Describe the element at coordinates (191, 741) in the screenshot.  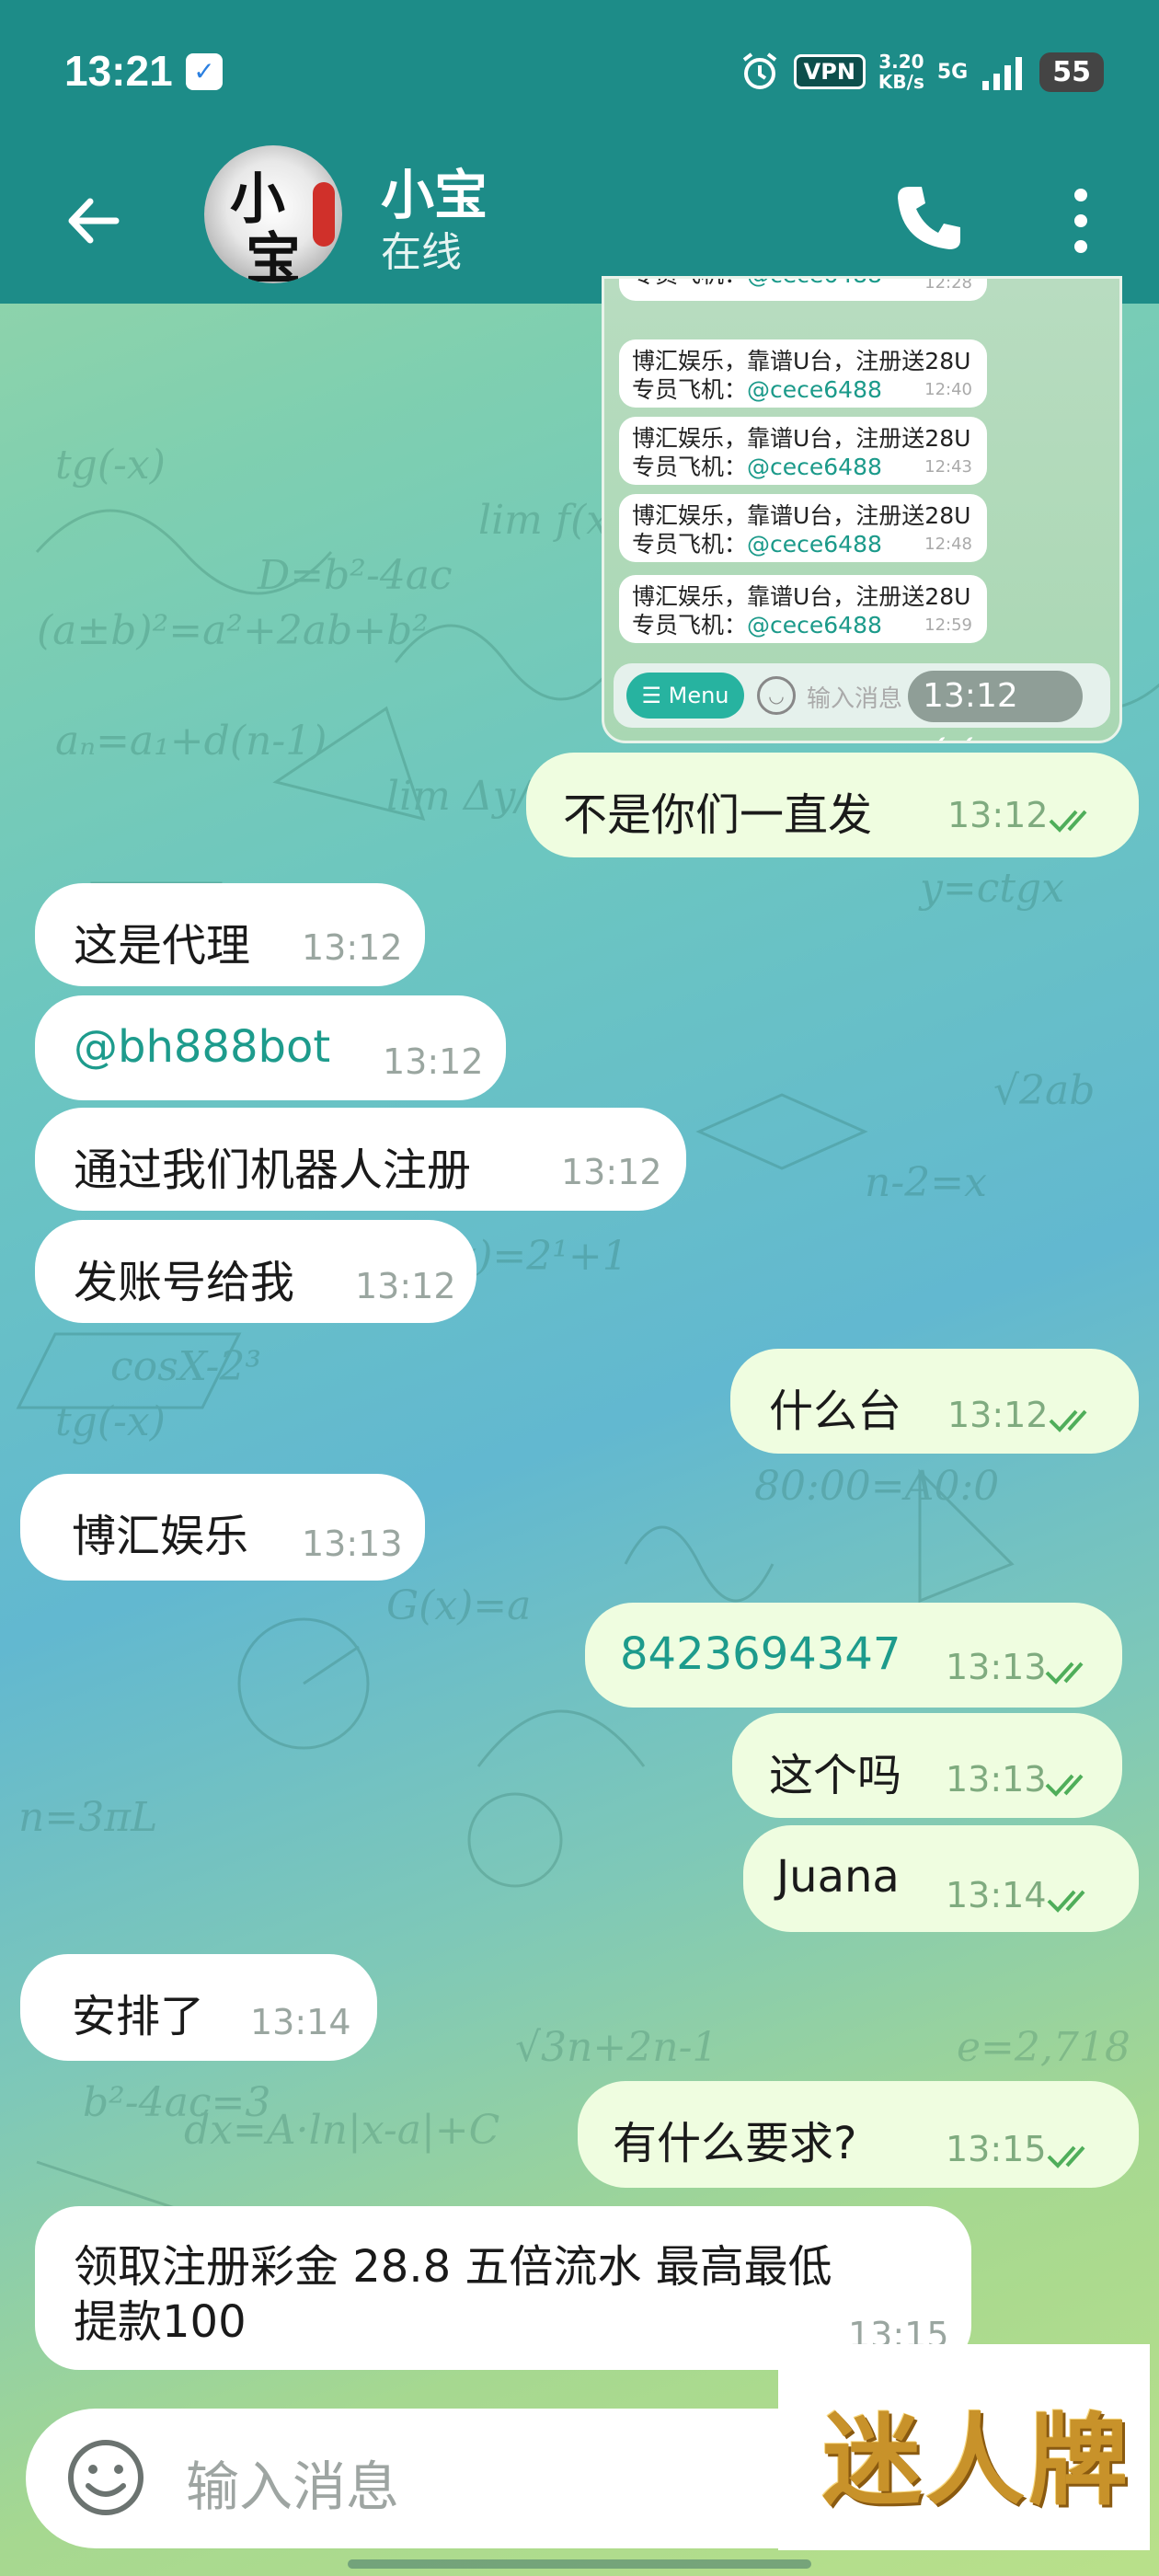
I see `svg-text: aₙ=a₁+d(n-1)` at that location.